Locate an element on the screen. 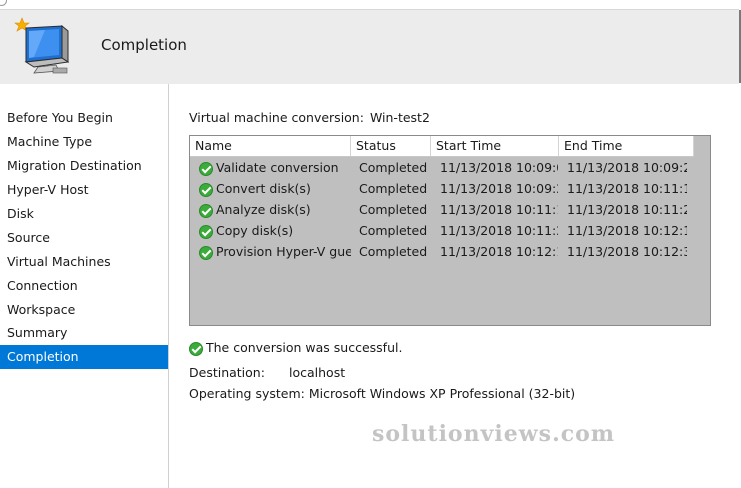  destination-line: Destination: localhost is located at coordinates (267, 372).